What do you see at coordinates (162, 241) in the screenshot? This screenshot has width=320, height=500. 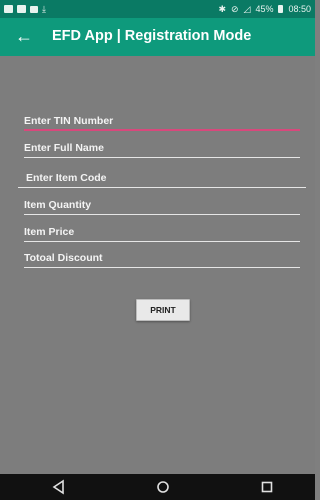 I see `item-price-underline` at bounding box center [162, 241].